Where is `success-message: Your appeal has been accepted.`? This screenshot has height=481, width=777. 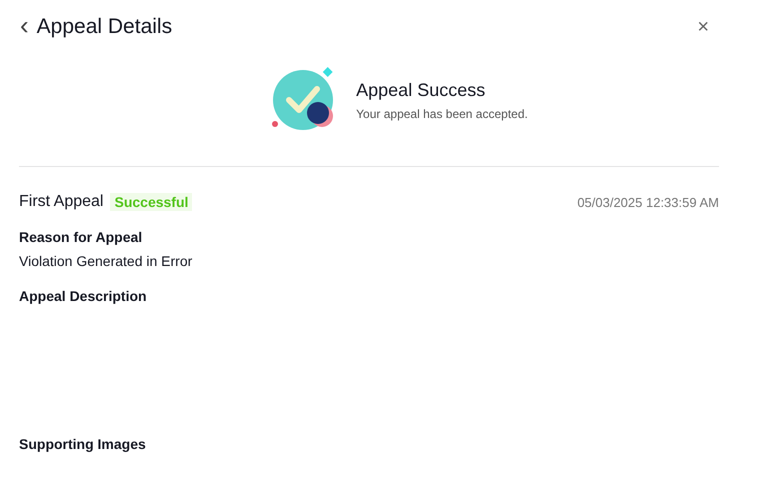 success-message: Your appeal has been accepted. is located at coordinates (442, 113).